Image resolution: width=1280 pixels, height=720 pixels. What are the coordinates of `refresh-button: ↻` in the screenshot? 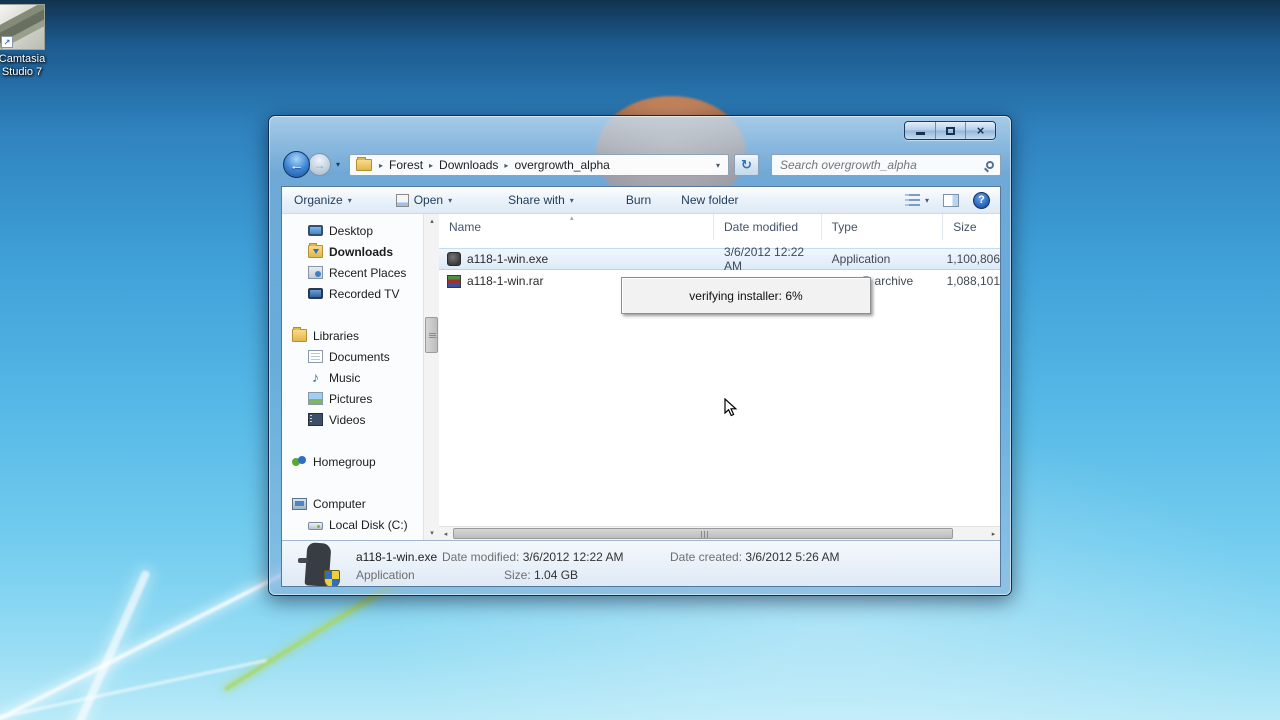 It's located at (746, 165).